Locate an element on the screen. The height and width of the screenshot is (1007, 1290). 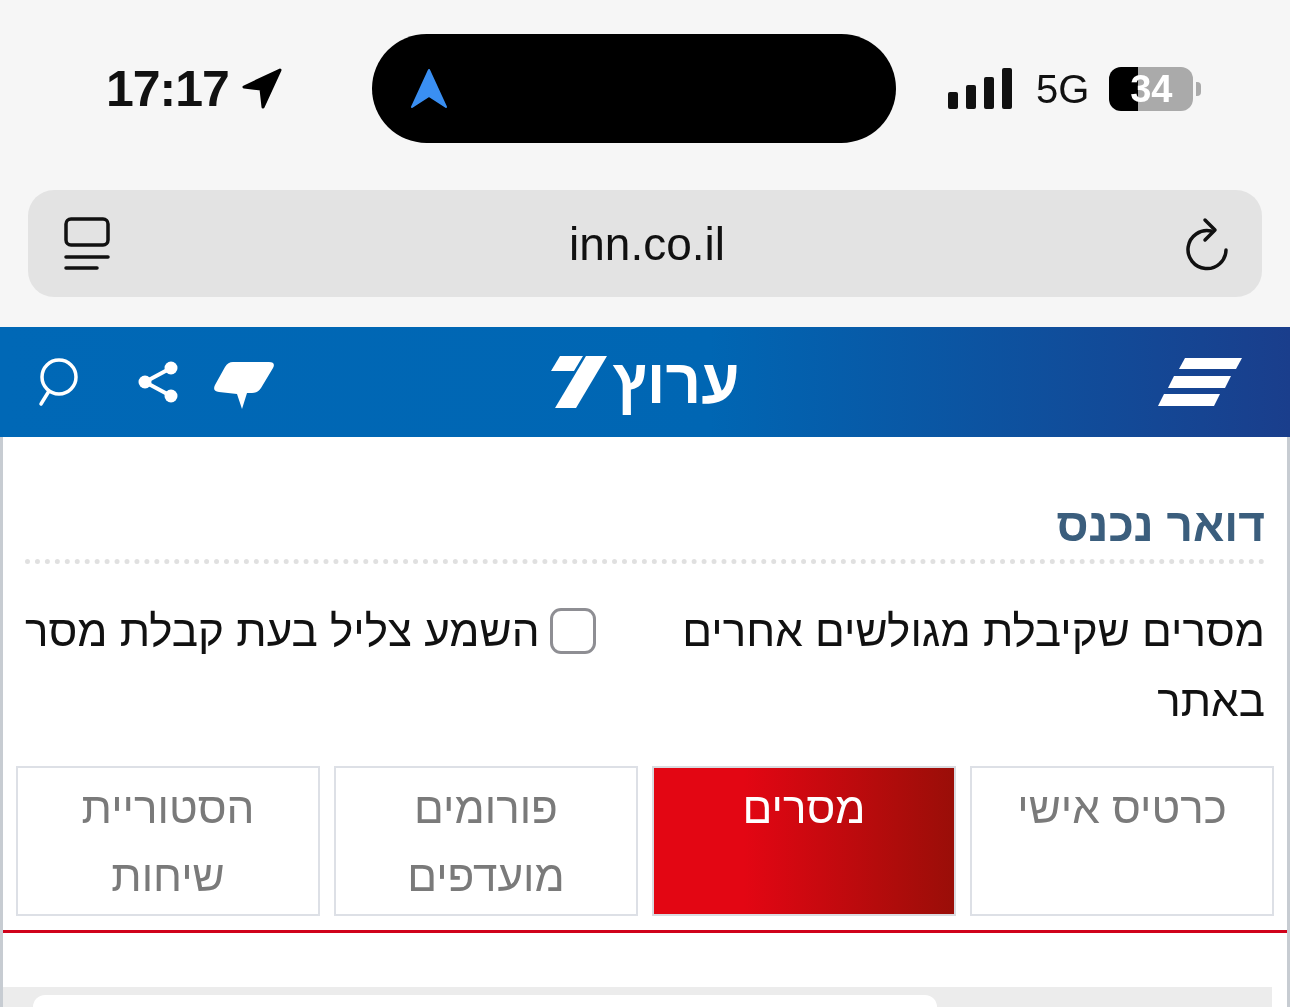
description-text: מסרים שקיבלת מגולשים אחרים באתר is located at coordinates (973, 666).